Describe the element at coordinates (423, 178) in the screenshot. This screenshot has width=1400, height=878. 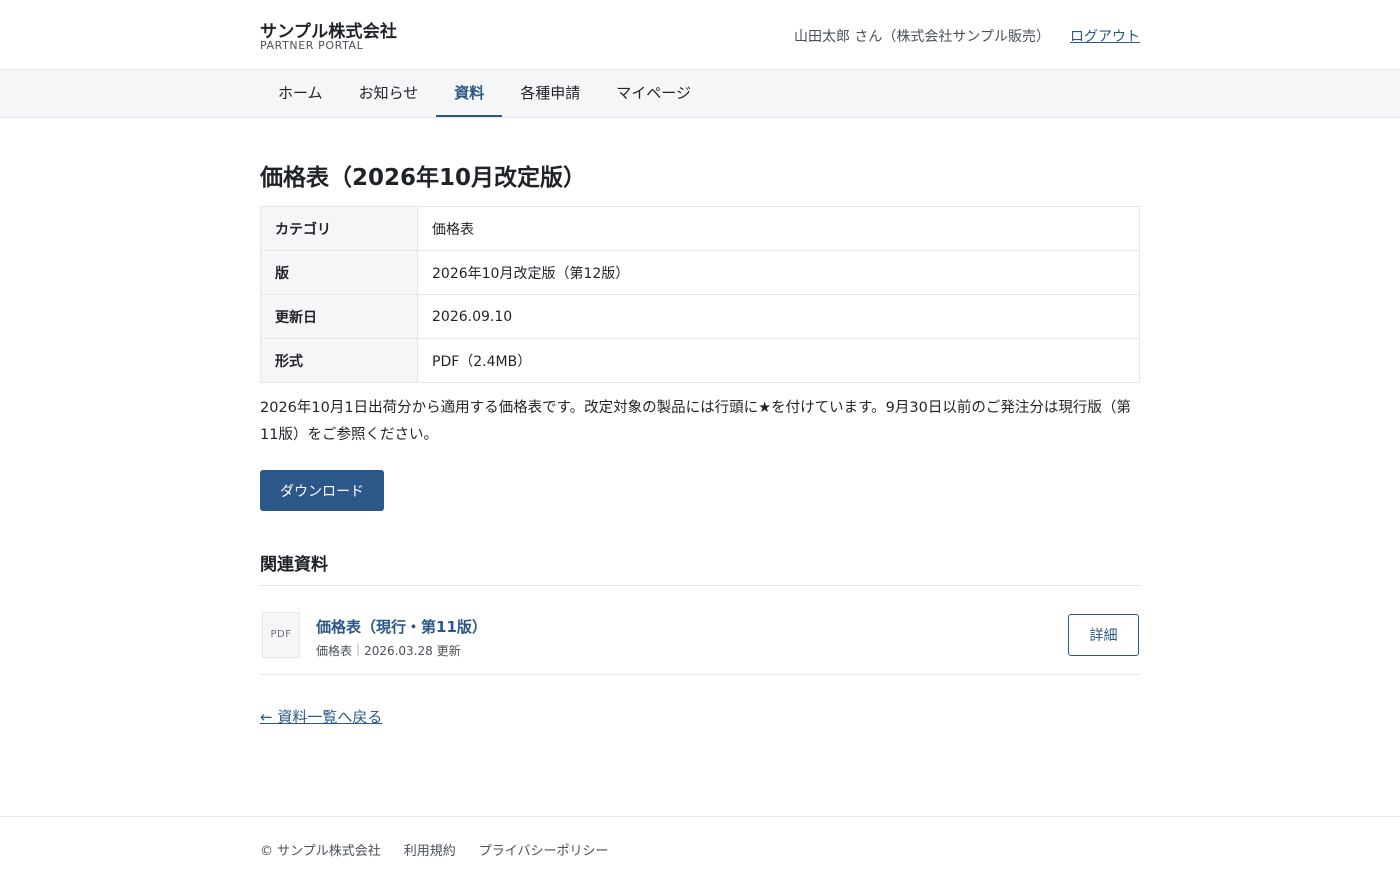
I see `page-title: 価格表（2026年10月改定版）` at that location.